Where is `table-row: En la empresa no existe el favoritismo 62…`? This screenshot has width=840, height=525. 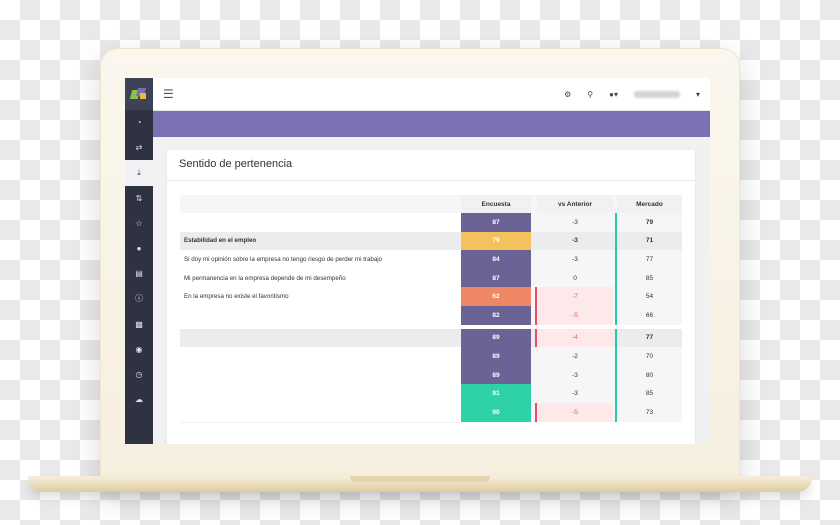 table-row: En la empresa no existe el favoritismo 62… is located at coordinates (431, 297).